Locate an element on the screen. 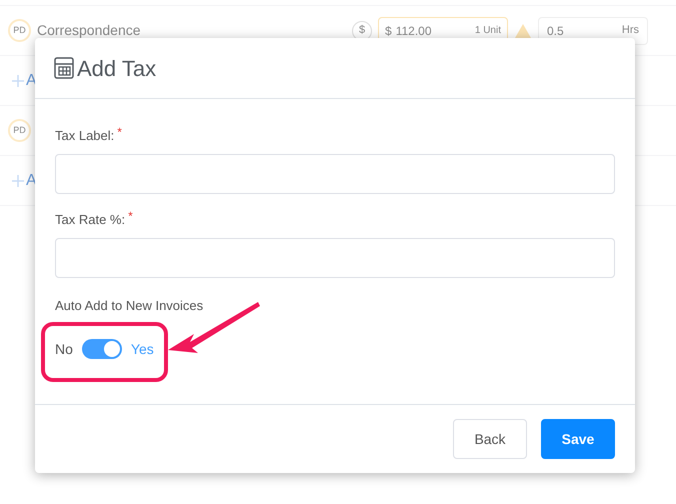 Image resolution: width=676 pixels, height=504 pixels. dialog-title: Add Tax is located at coordinates (116, 68).